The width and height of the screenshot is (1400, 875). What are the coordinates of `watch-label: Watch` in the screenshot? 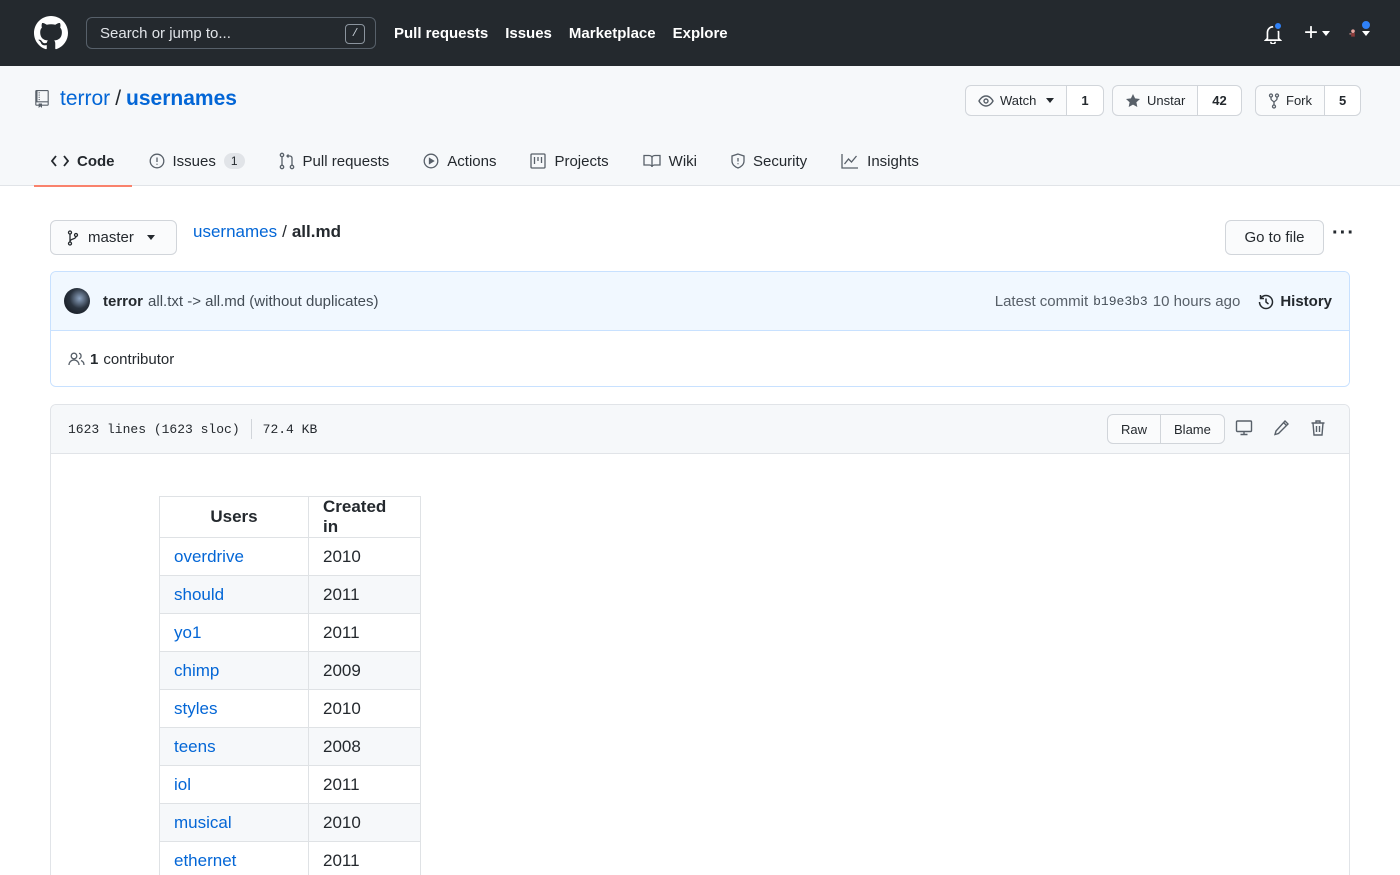 It's located at (1018, 100).